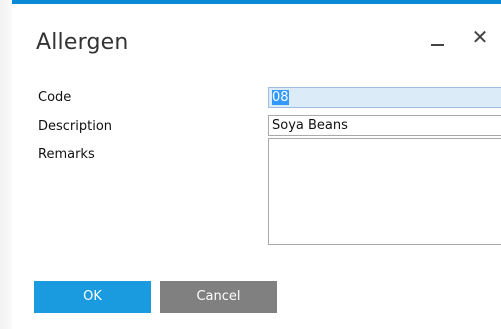  I want to click on code-label: Code, so click(55, 97).